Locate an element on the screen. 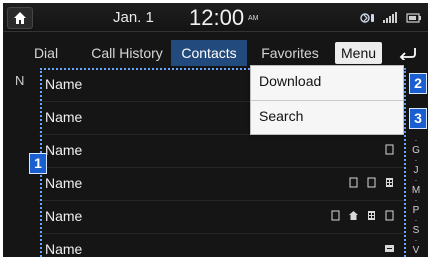  home-number-icon is located at coordinates (353, 215).